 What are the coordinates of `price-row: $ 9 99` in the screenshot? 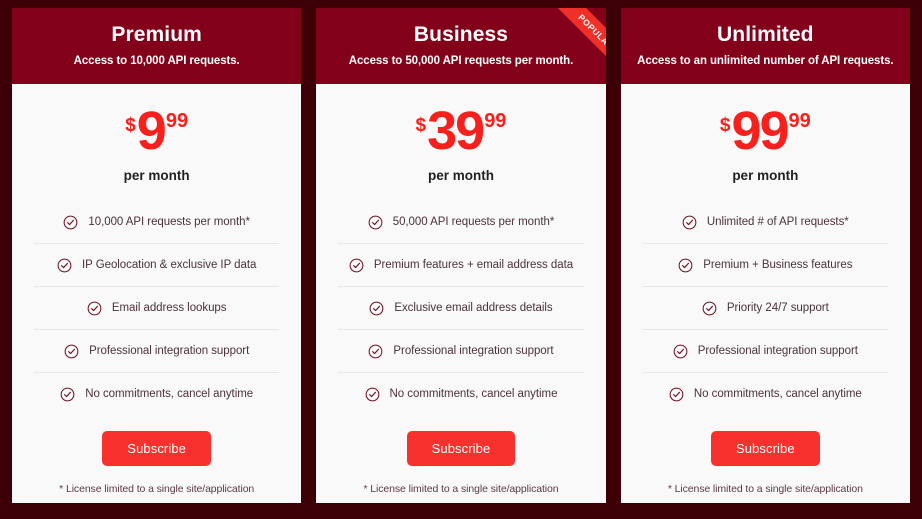 It's located at (156, 131).